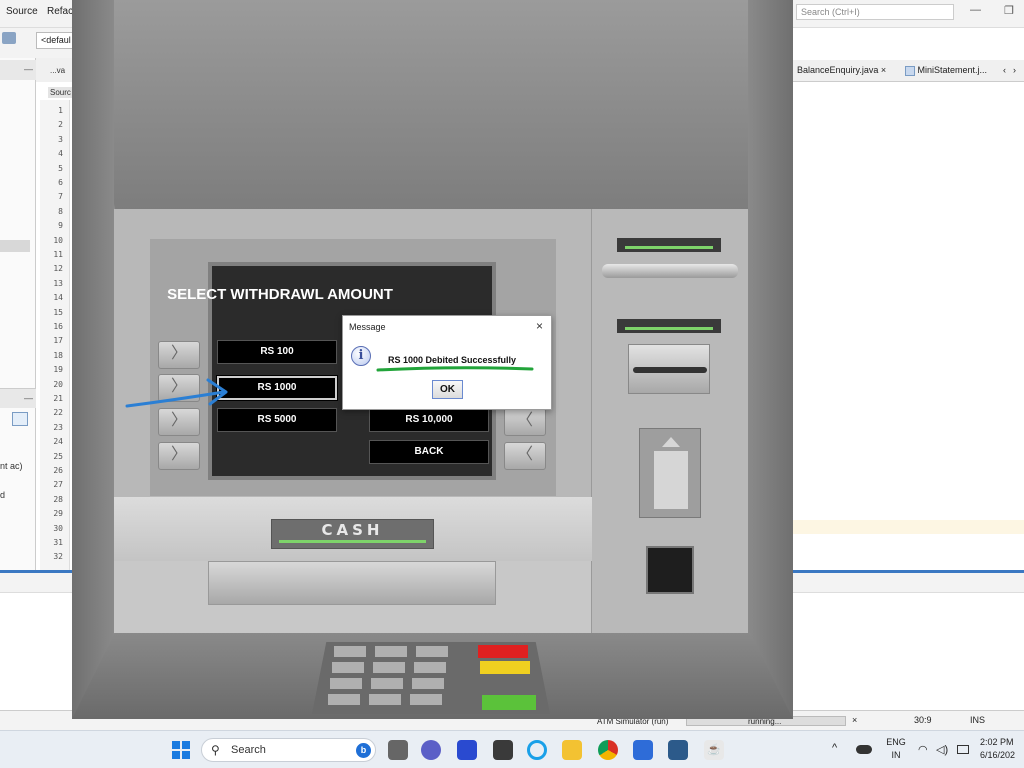 The height and width of the screenshot is (768, 1024). Describe the element at coordinates (1009, 10) in the screenshot. I see `restore-icon: ❐` at that location.